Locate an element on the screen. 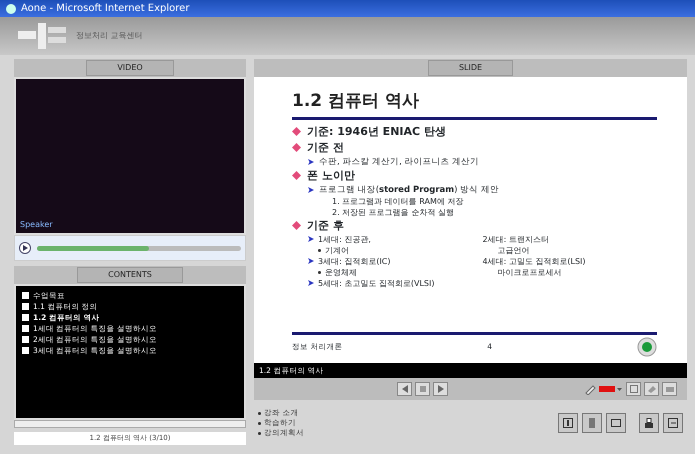 The height and width of the screenshot is (454, 695). bullet-text: 2. 저장된 프로그램을 순차적 실행 is located at coordinates (393, 212).